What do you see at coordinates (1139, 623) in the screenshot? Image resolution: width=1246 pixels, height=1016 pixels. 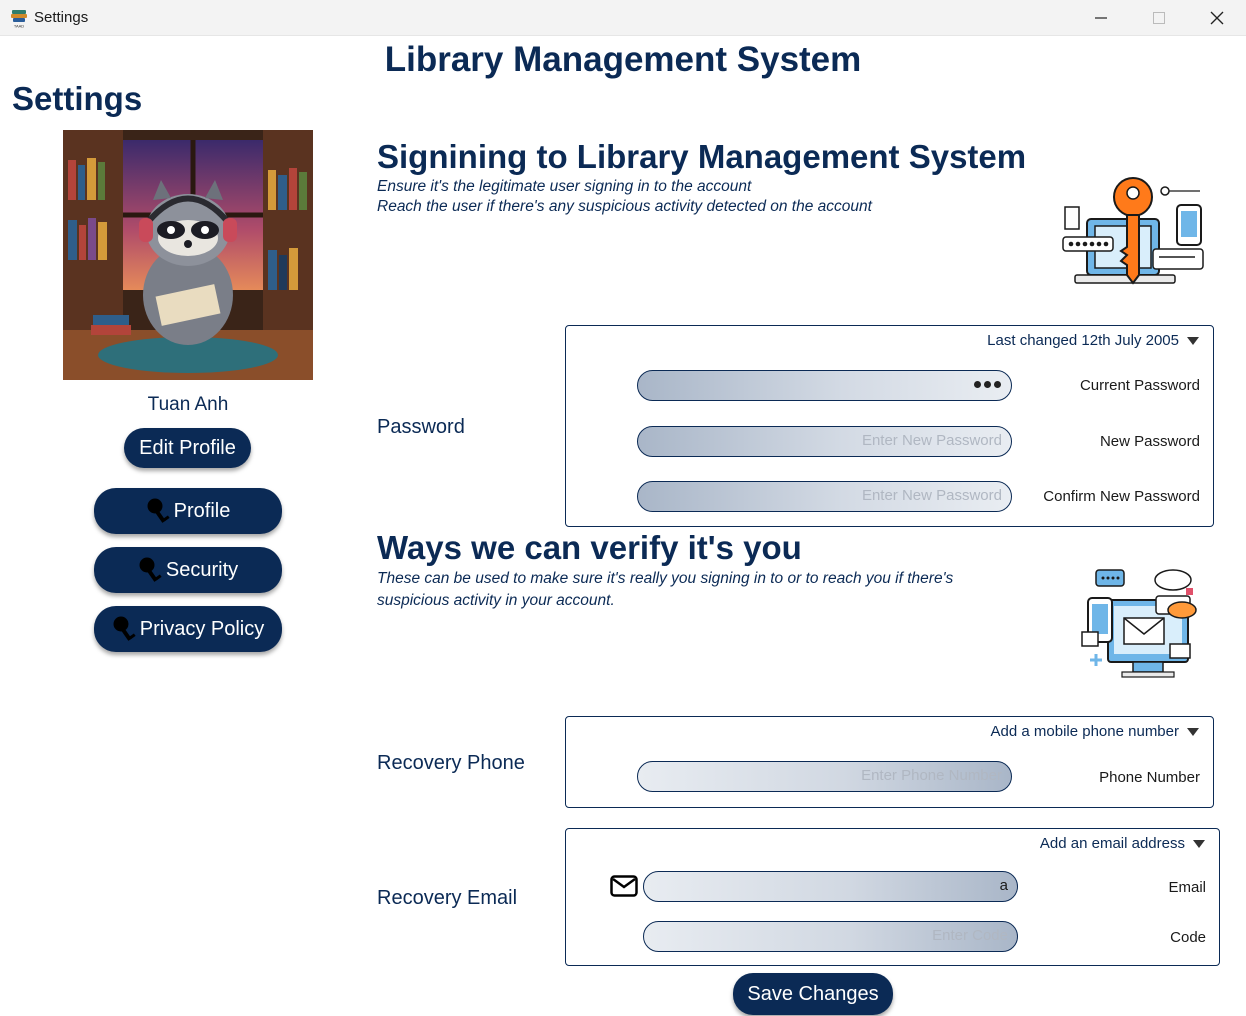 I see `communication-icon` at bounding box center [1139, 623].